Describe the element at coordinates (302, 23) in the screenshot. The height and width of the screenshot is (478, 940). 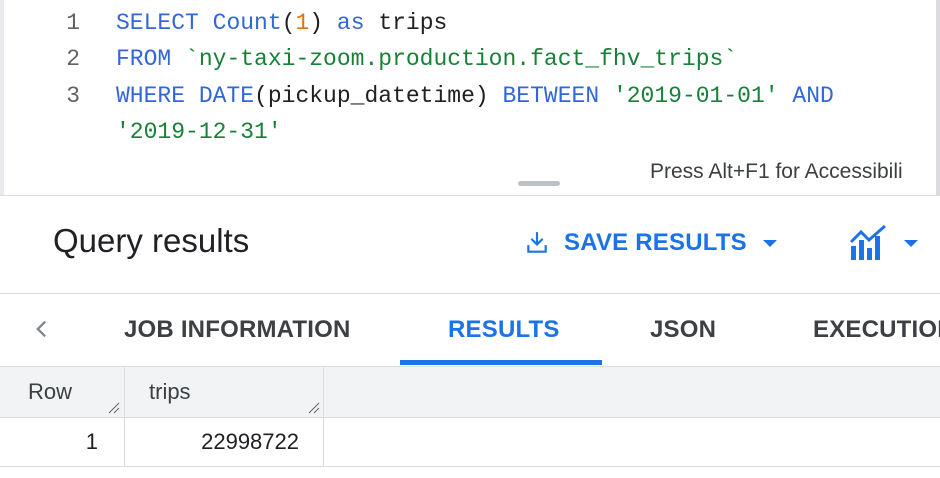
I see `number-literal: 1` at that location.